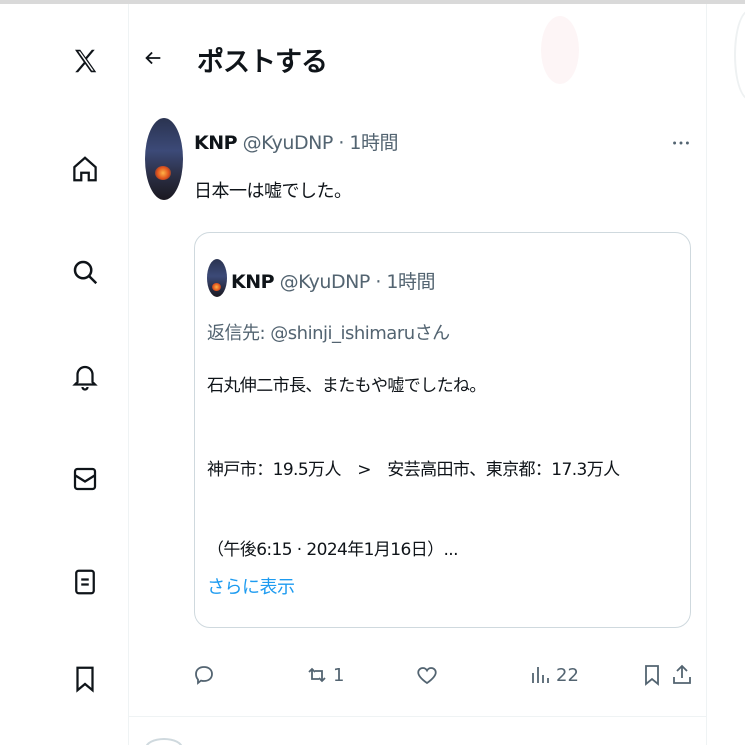  What do you see at coordinates (273, 191) in the screenshot?
I see `tweet-text: 日本一は嘘でした。` at bounding box center [273, 191].